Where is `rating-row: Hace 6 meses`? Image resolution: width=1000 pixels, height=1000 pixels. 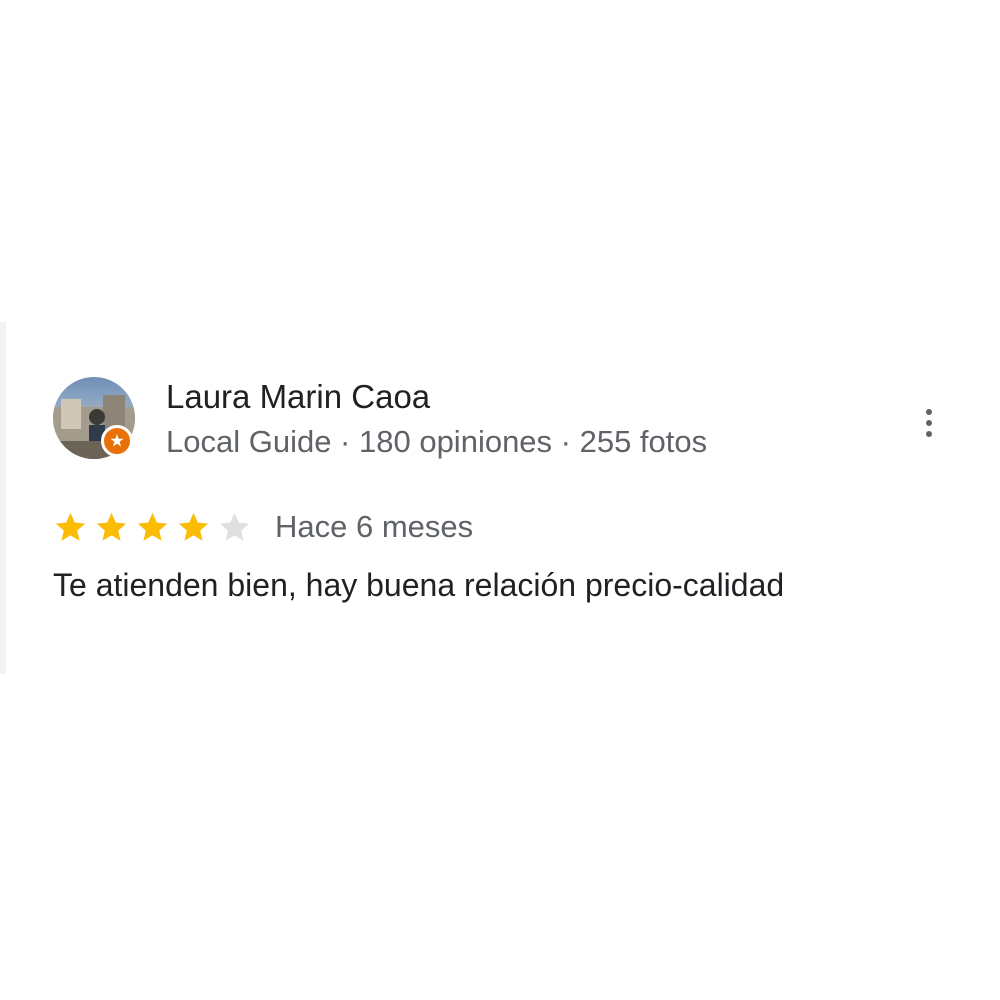 rating-row: Hace 6 meses is located at coordinates (263, 527).